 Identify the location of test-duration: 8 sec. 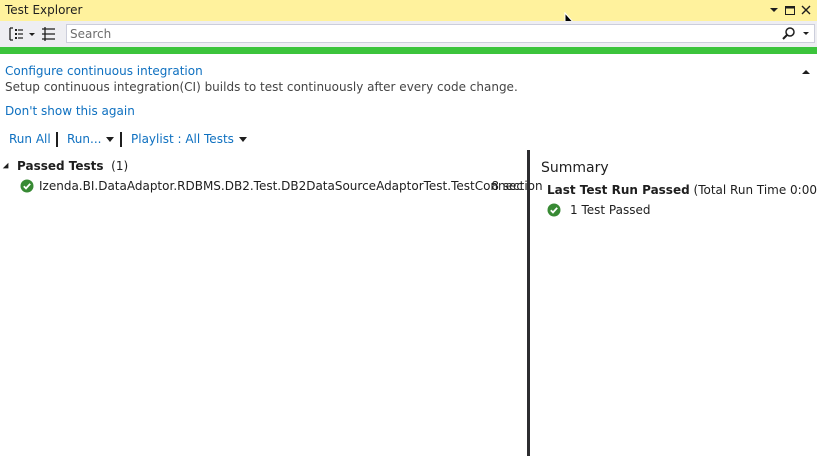
(507, 186).